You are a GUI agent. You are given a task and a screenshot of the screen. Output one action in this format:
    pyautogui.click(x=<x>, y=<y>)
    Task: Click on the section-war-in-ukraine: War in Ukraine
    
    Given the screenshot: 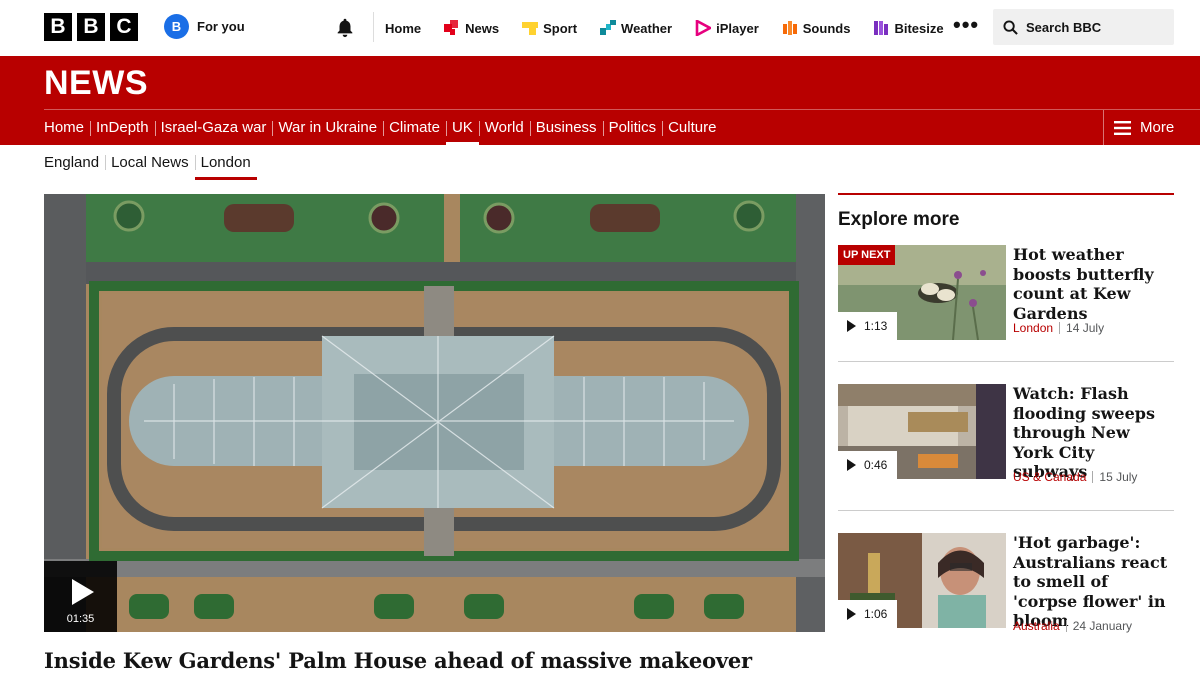 What is the action you would take?
    pyautogui.click(x=327, y=127)
    